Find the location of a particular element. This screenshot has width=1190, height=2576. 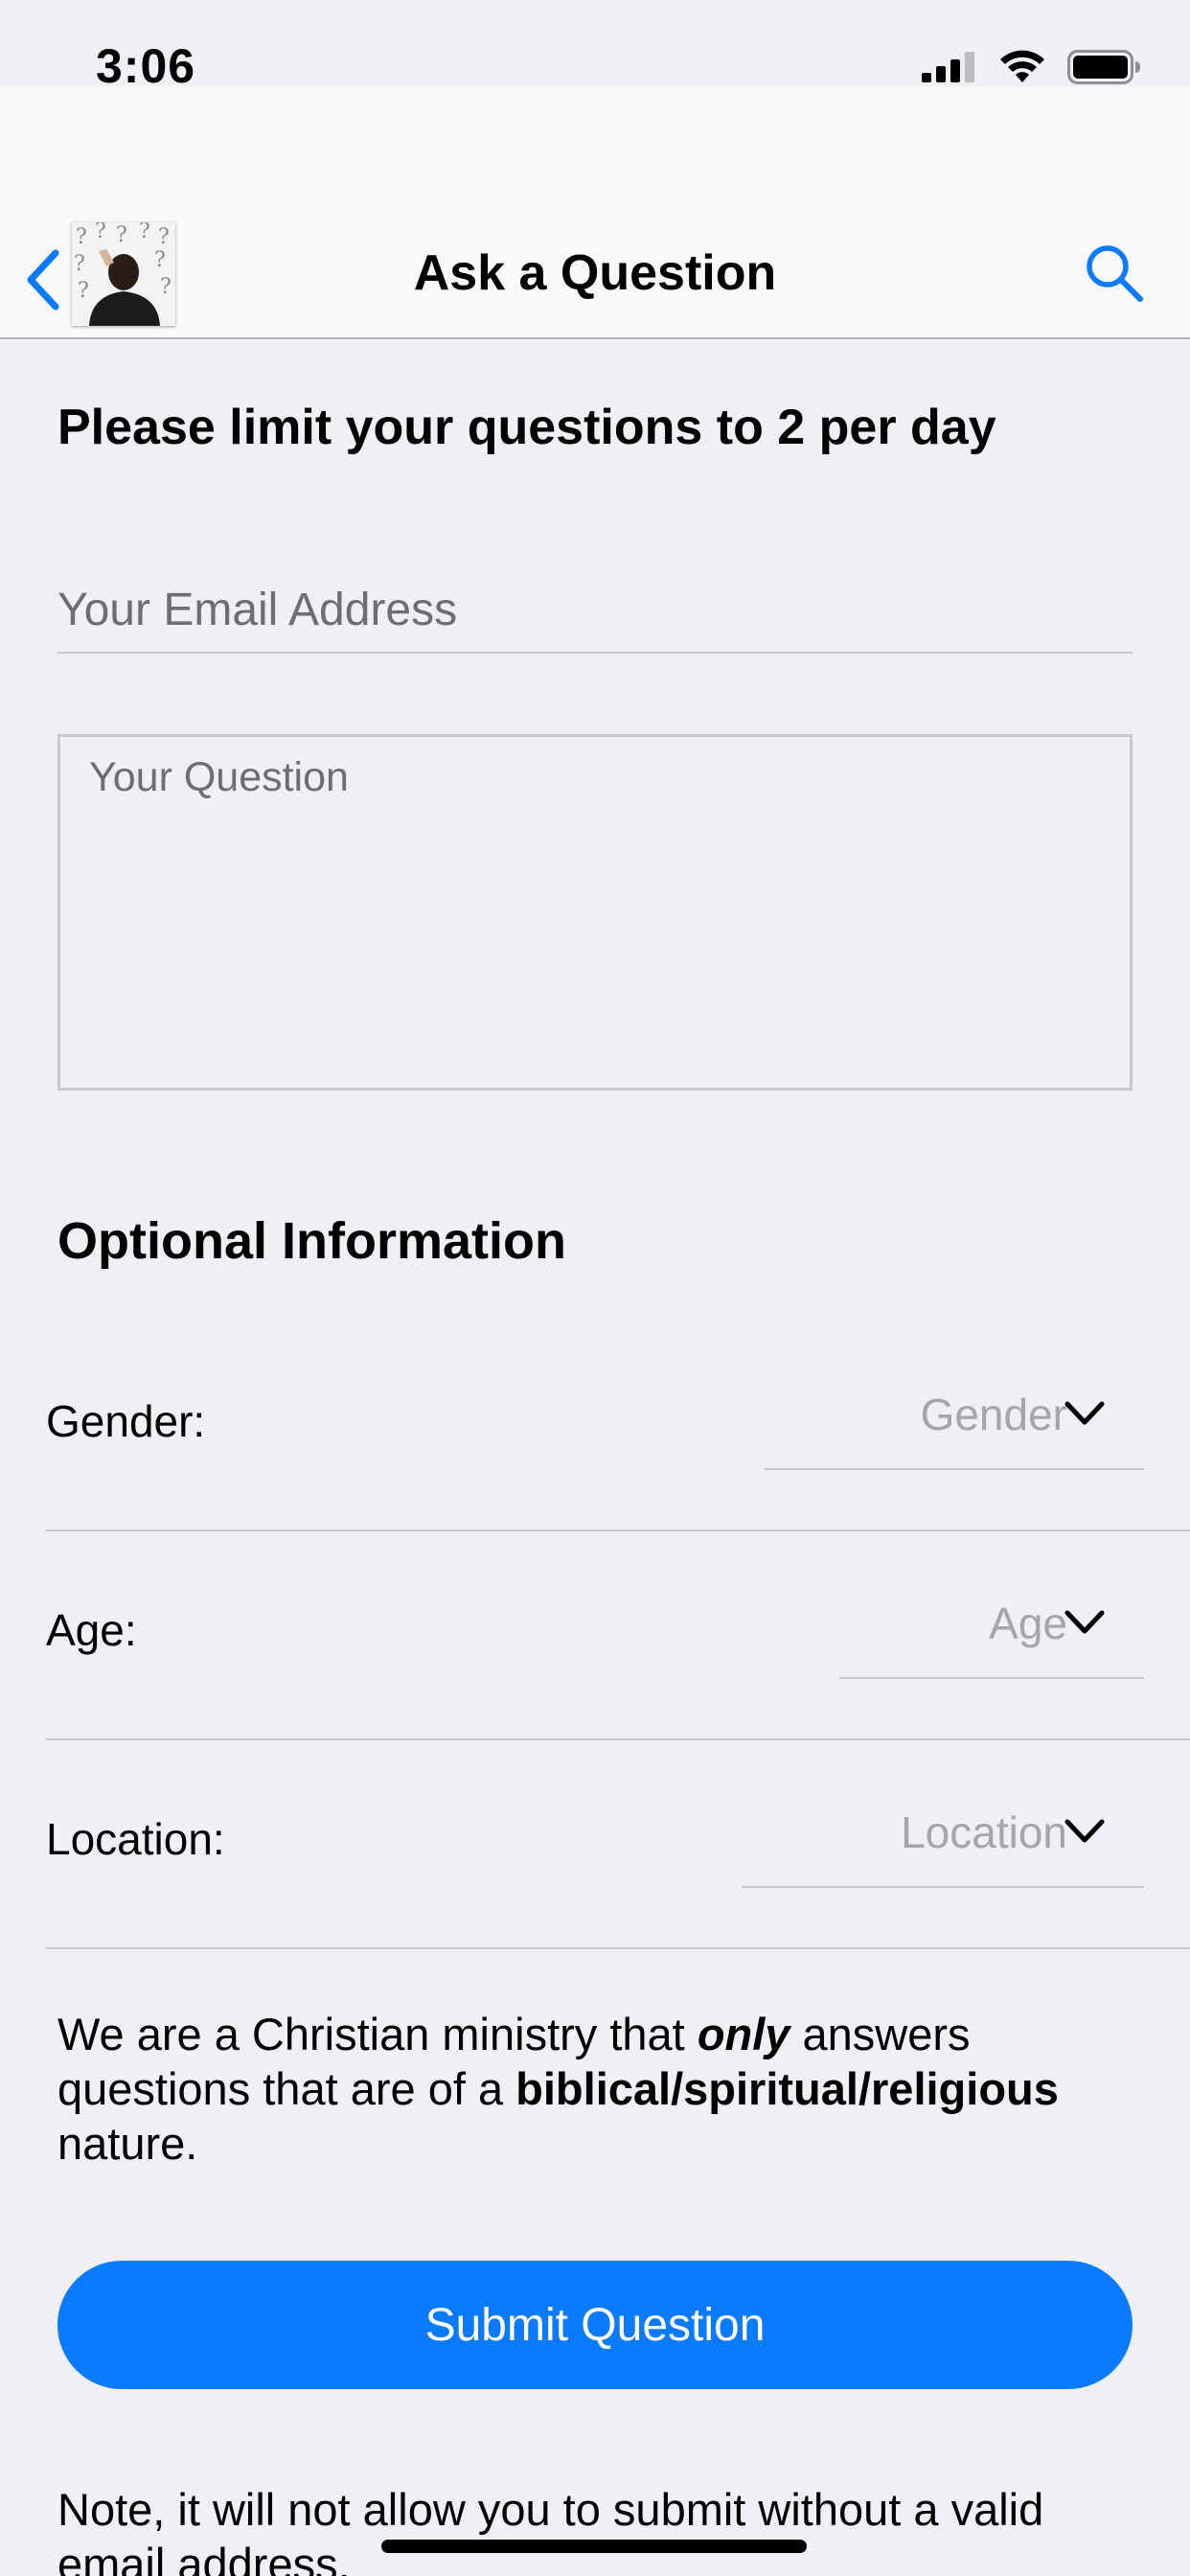

optional-info-heading: Optional Information is located at coordinates (311, 1241).